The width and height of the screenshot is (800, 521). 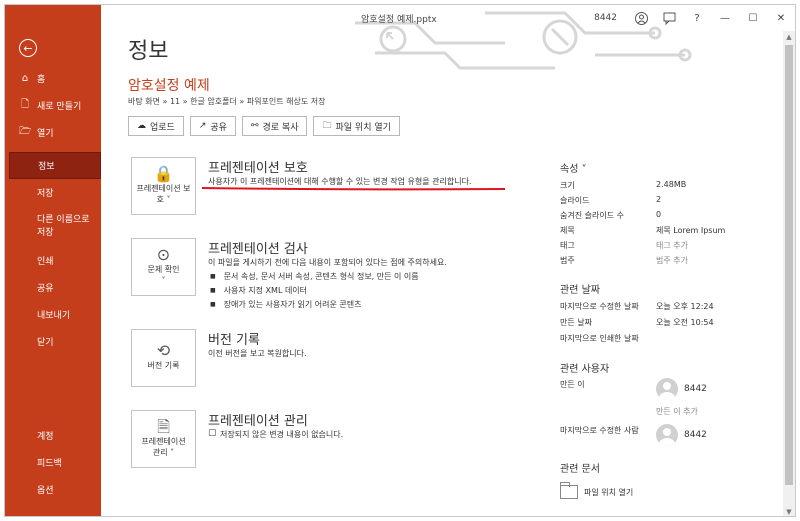 What do you see at coordinates (280, 127) in the screenshot?
I see `copy-path-label: 경로 복사` at bounding box center [280, 127].